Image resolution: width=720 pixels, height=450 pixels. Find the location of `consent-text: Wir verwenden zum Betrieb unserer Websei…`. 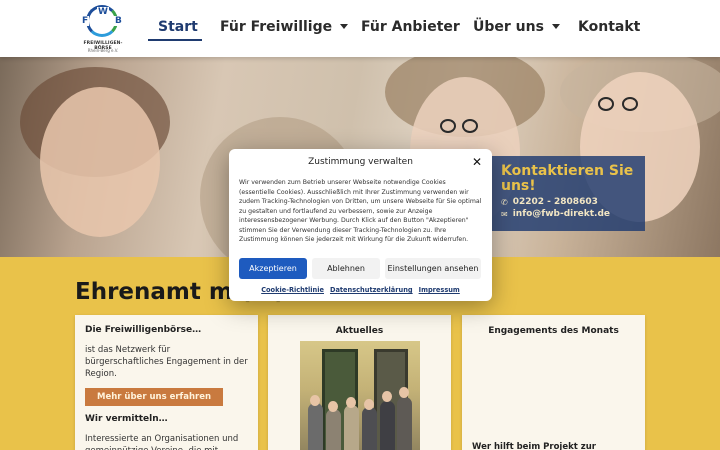

consent-text: Wir verwenden zum Betrieb unserer Websei… is located at coordinates (360, 211).